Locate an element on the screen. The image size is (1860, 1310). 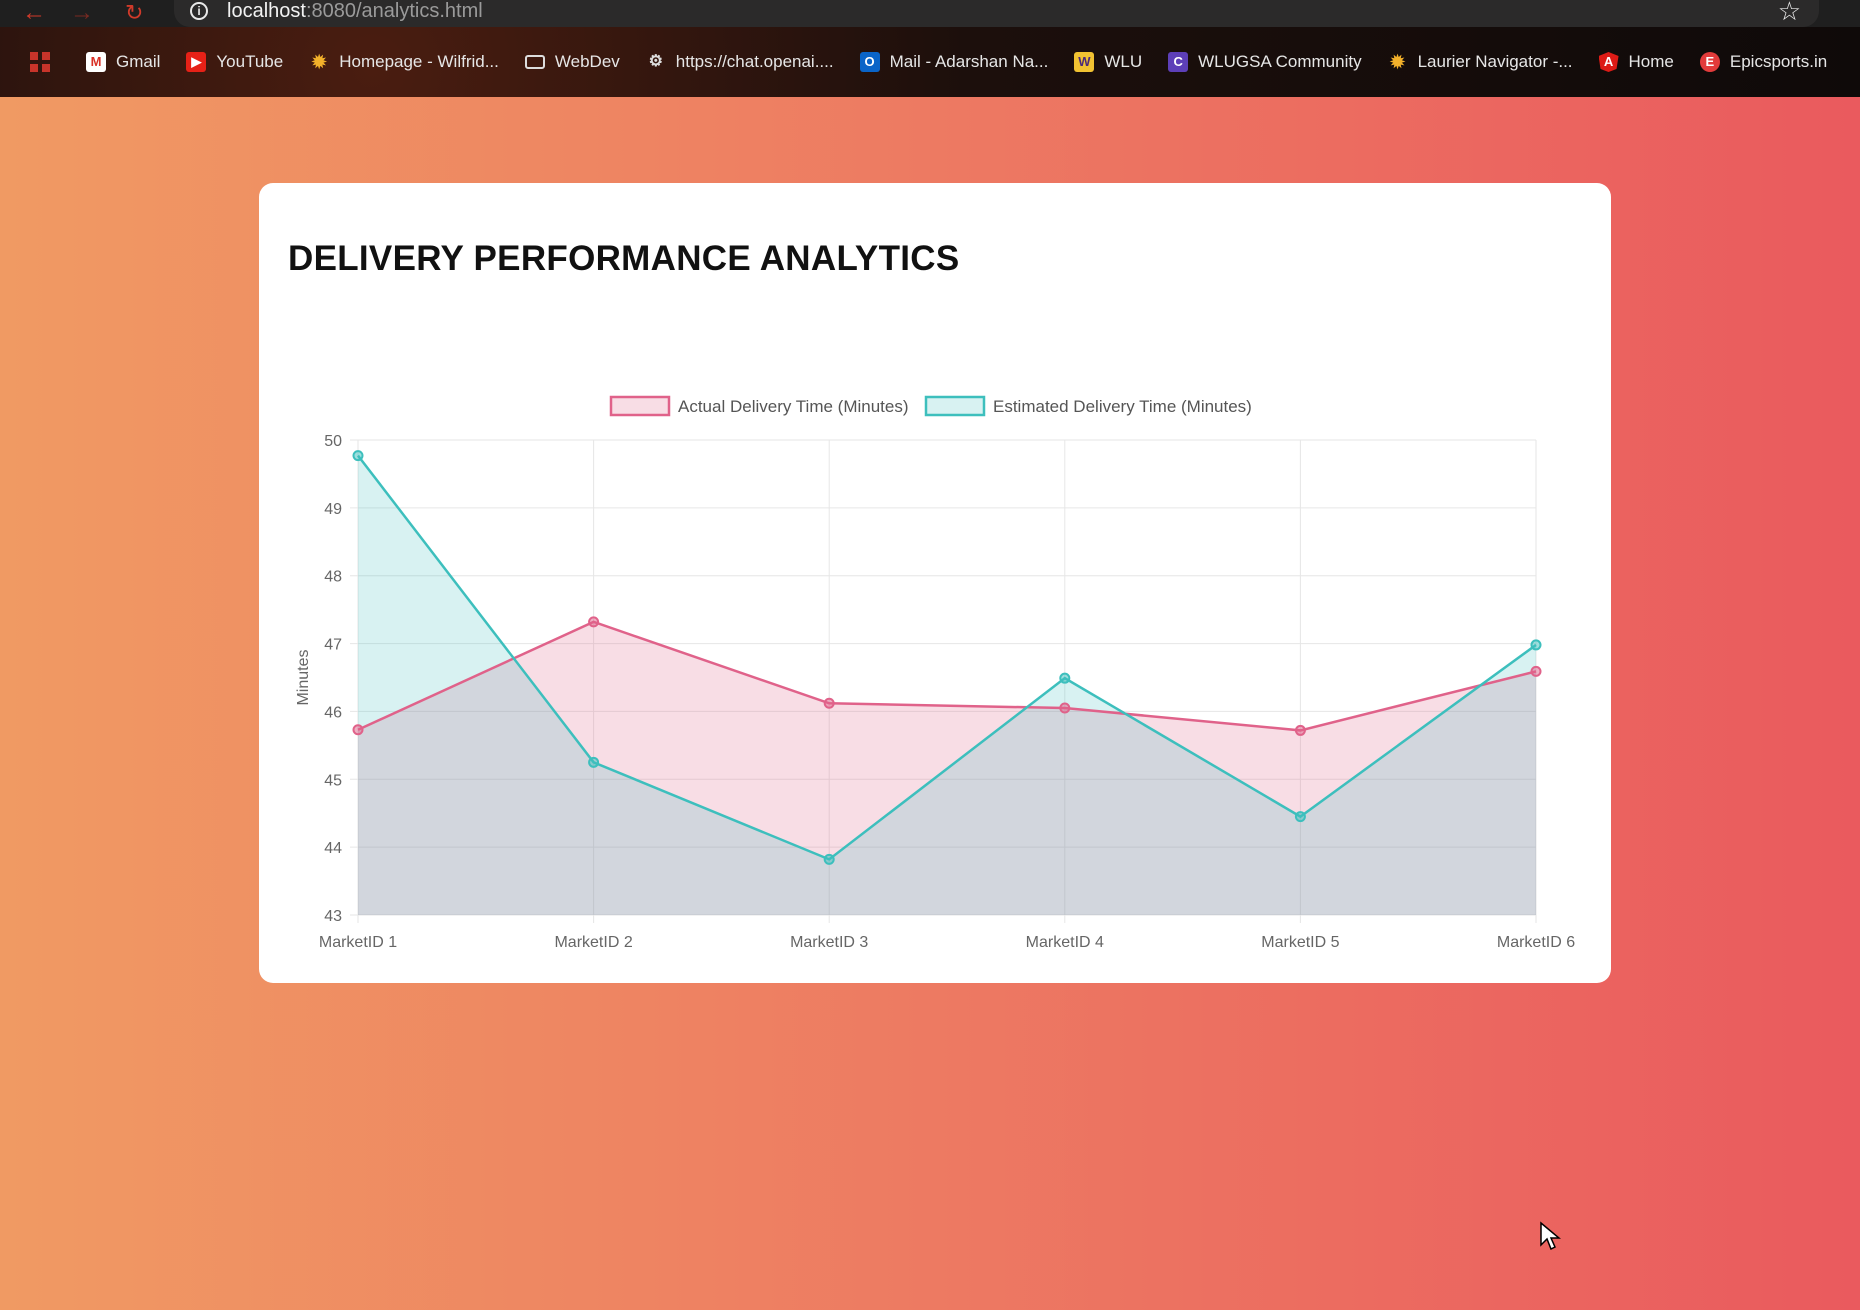
outlook-icon: O is located at coordinates (869, 62).